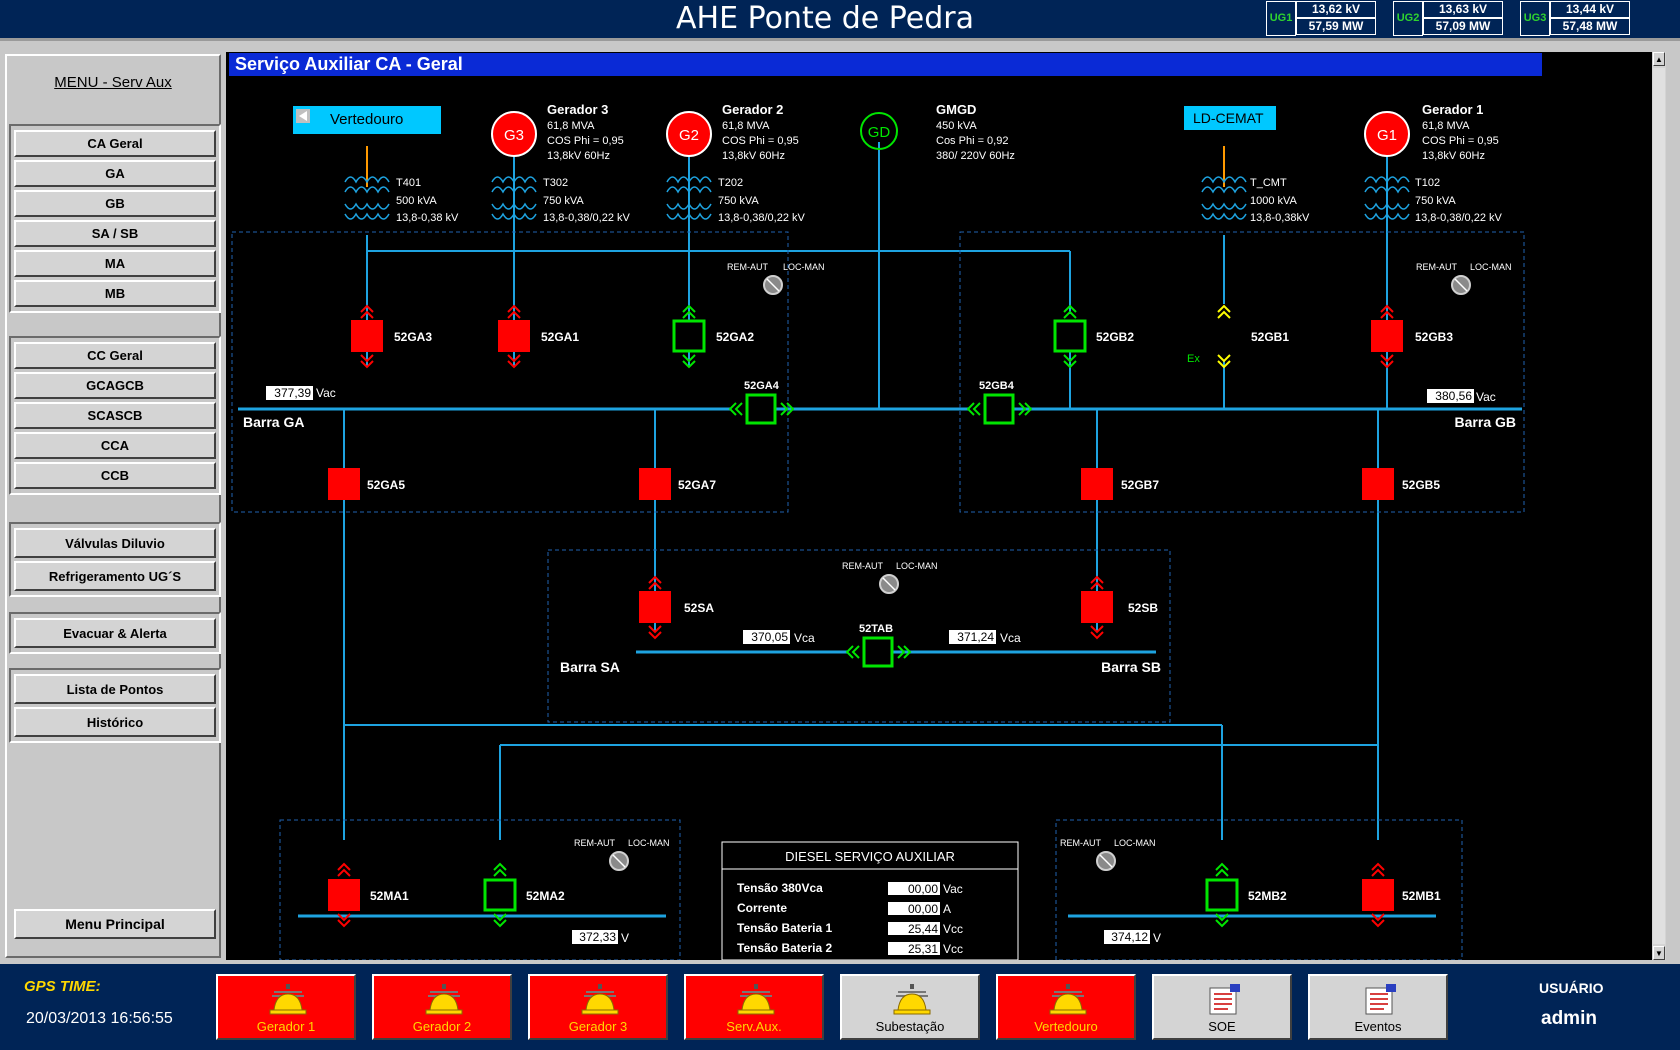 This screenshot has width=1680, height=1050. Describe the element at coordinates (115, 173) in the screenshot. I see `menu-btn-ga: GA` at that location.